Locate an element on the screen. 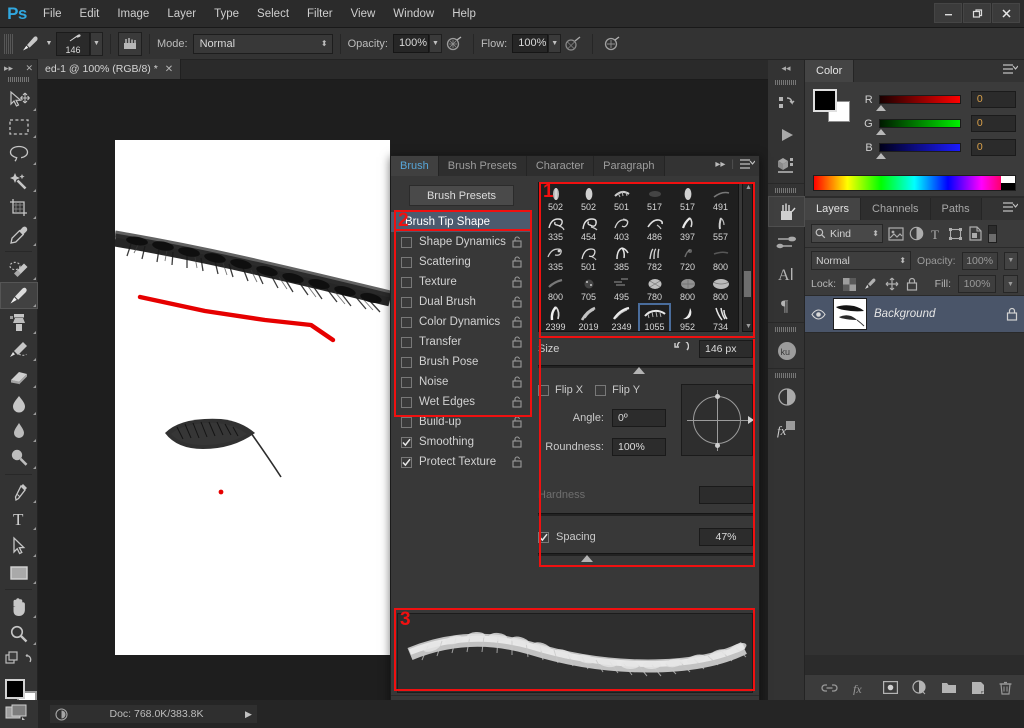 The height and width of the screenshot is (728, 1024). channel-slider-g is located at coordinates (918, 127).